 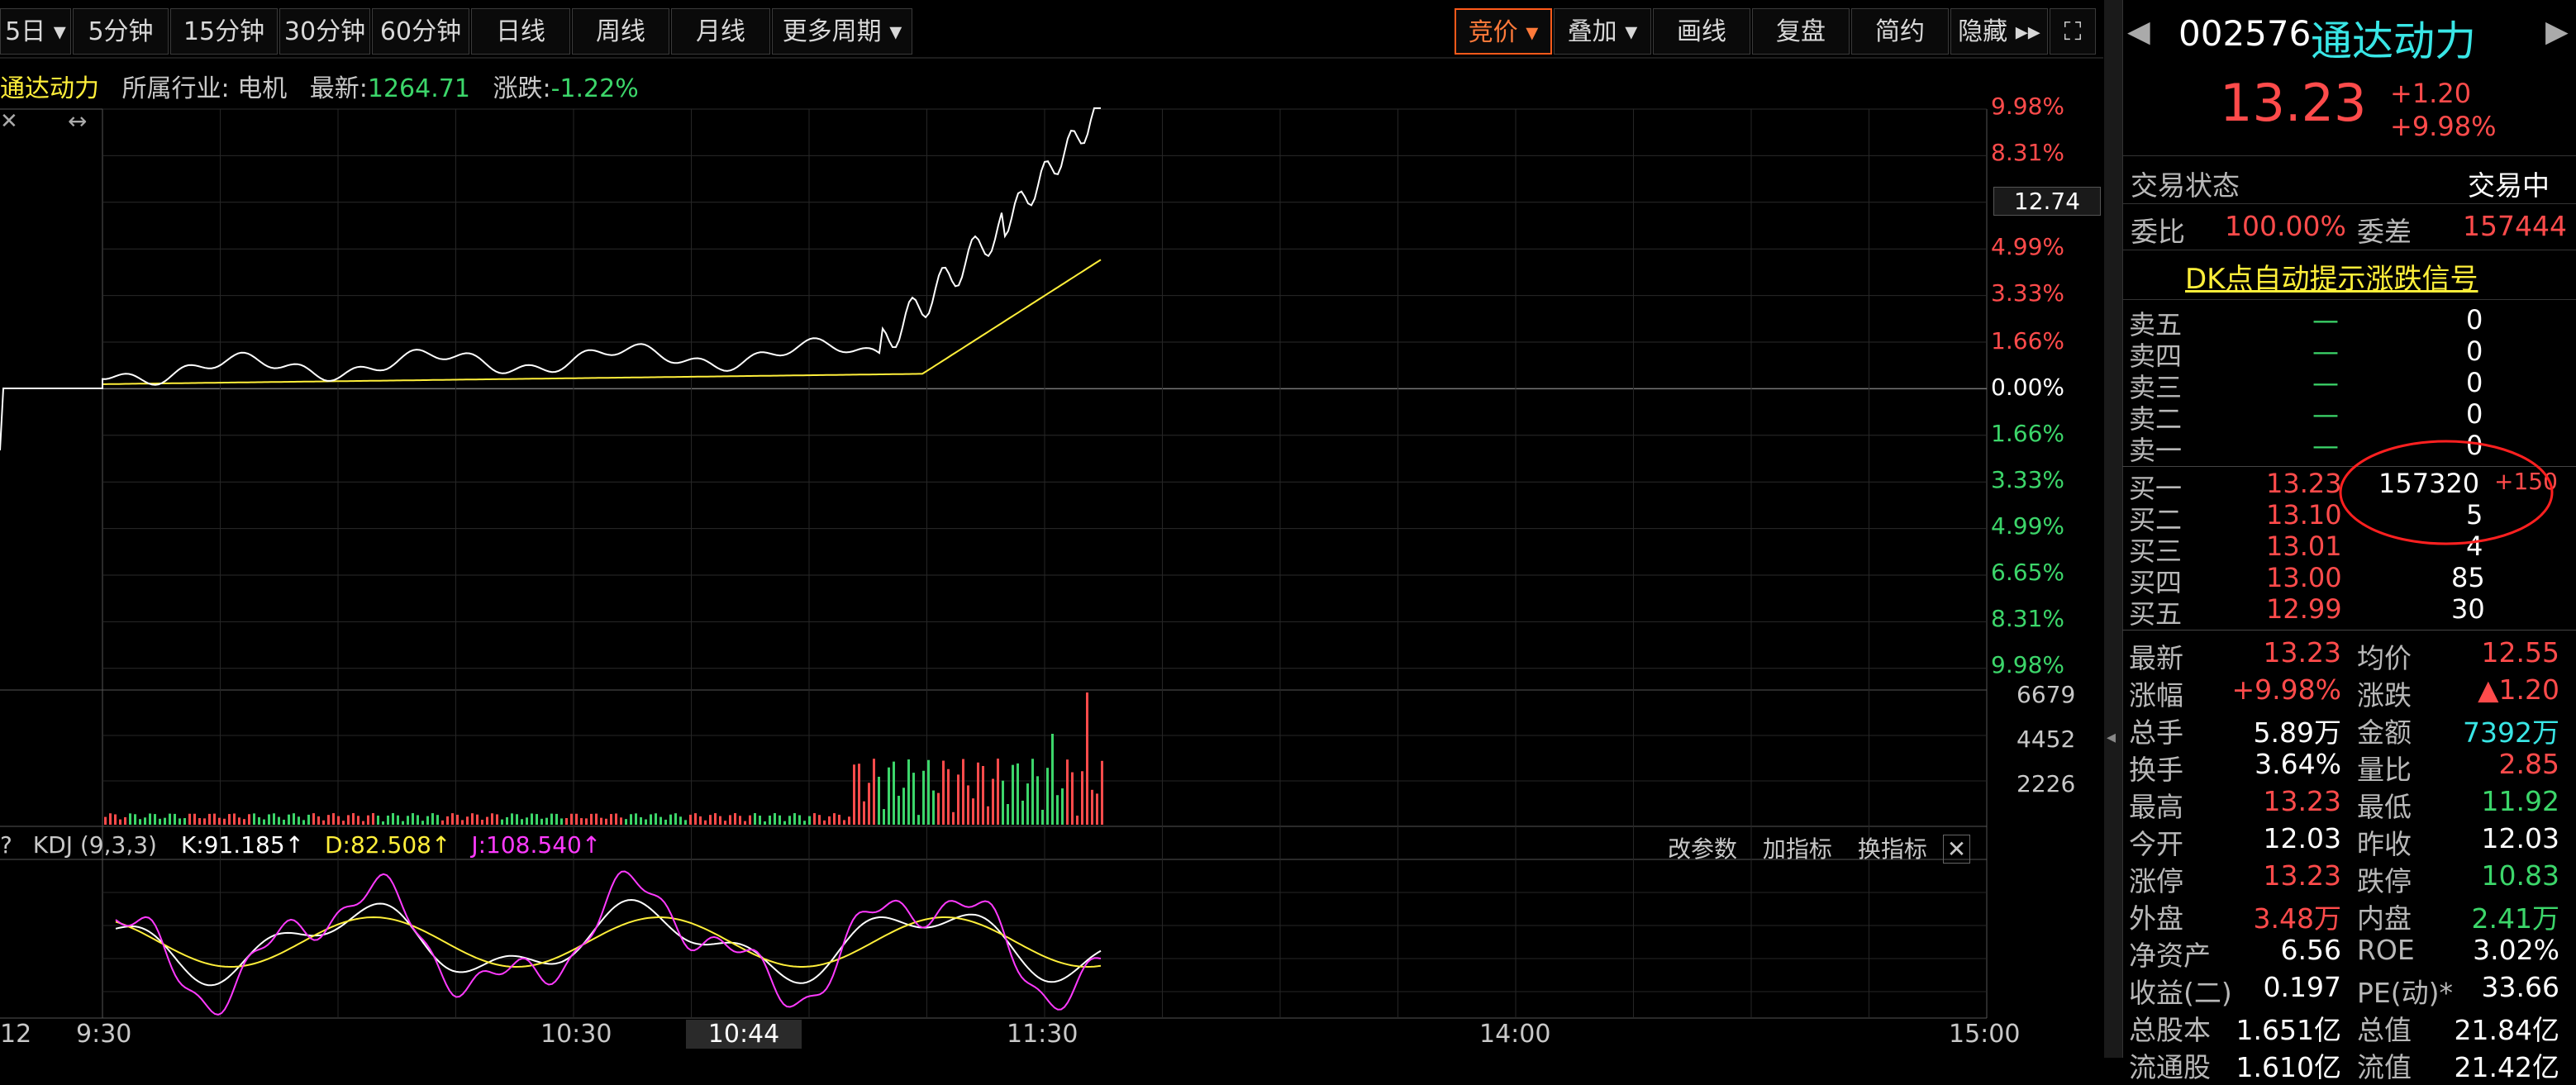 I want to click on stat-label: 今开, so click(x=2156, y=844).